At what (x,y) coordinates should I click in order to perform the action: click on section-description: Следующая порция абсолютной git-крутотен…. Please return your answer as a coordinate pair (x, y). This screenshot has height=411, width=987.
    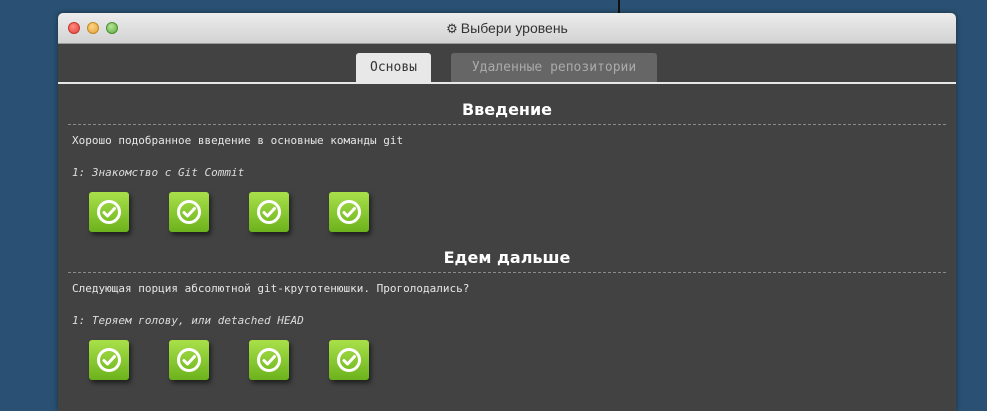
    Looking at the image, I should click on (271, 288).